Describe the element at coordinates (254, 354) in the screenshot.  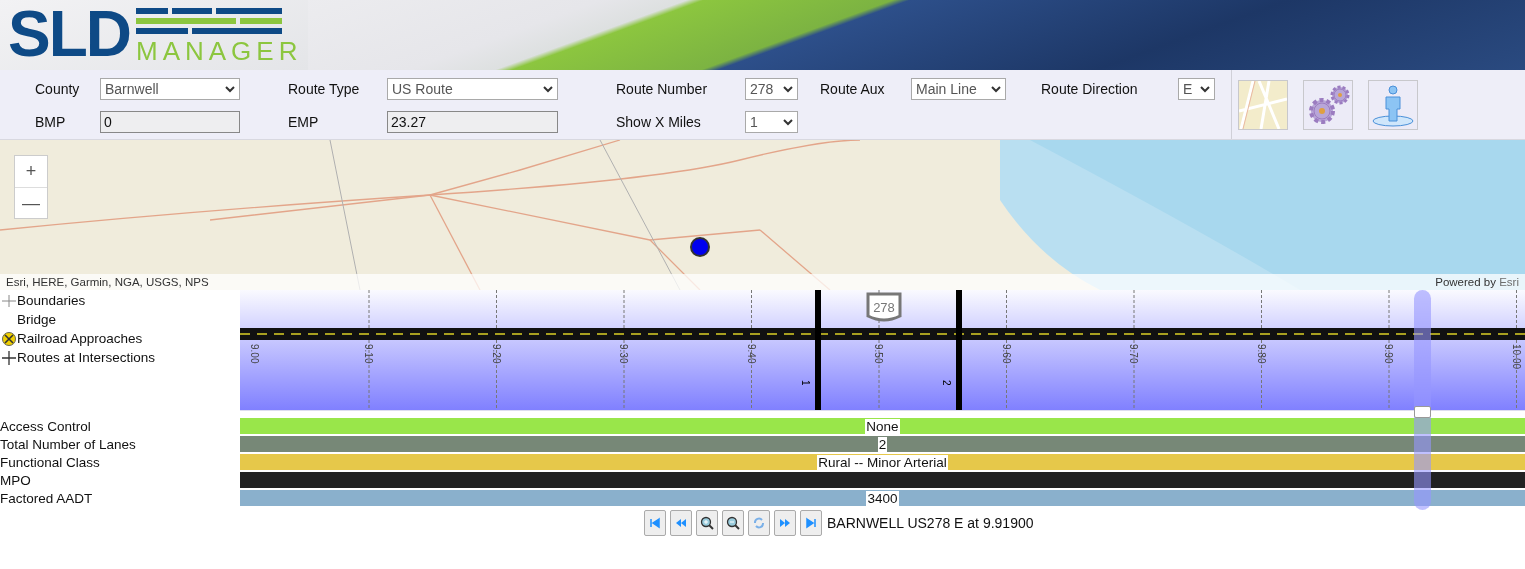
I see `milepost-label: 9.00` at that location.